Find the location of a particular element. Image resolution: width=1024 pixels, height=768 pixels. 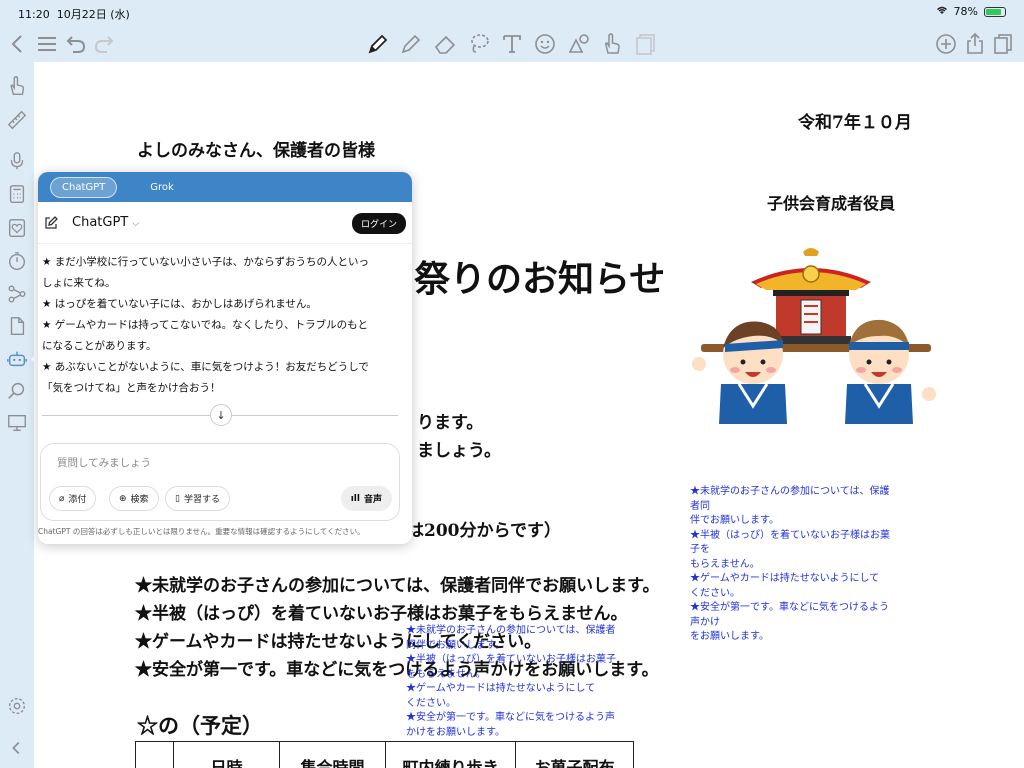

status-right: 78% is located at coordinates (971, 11).